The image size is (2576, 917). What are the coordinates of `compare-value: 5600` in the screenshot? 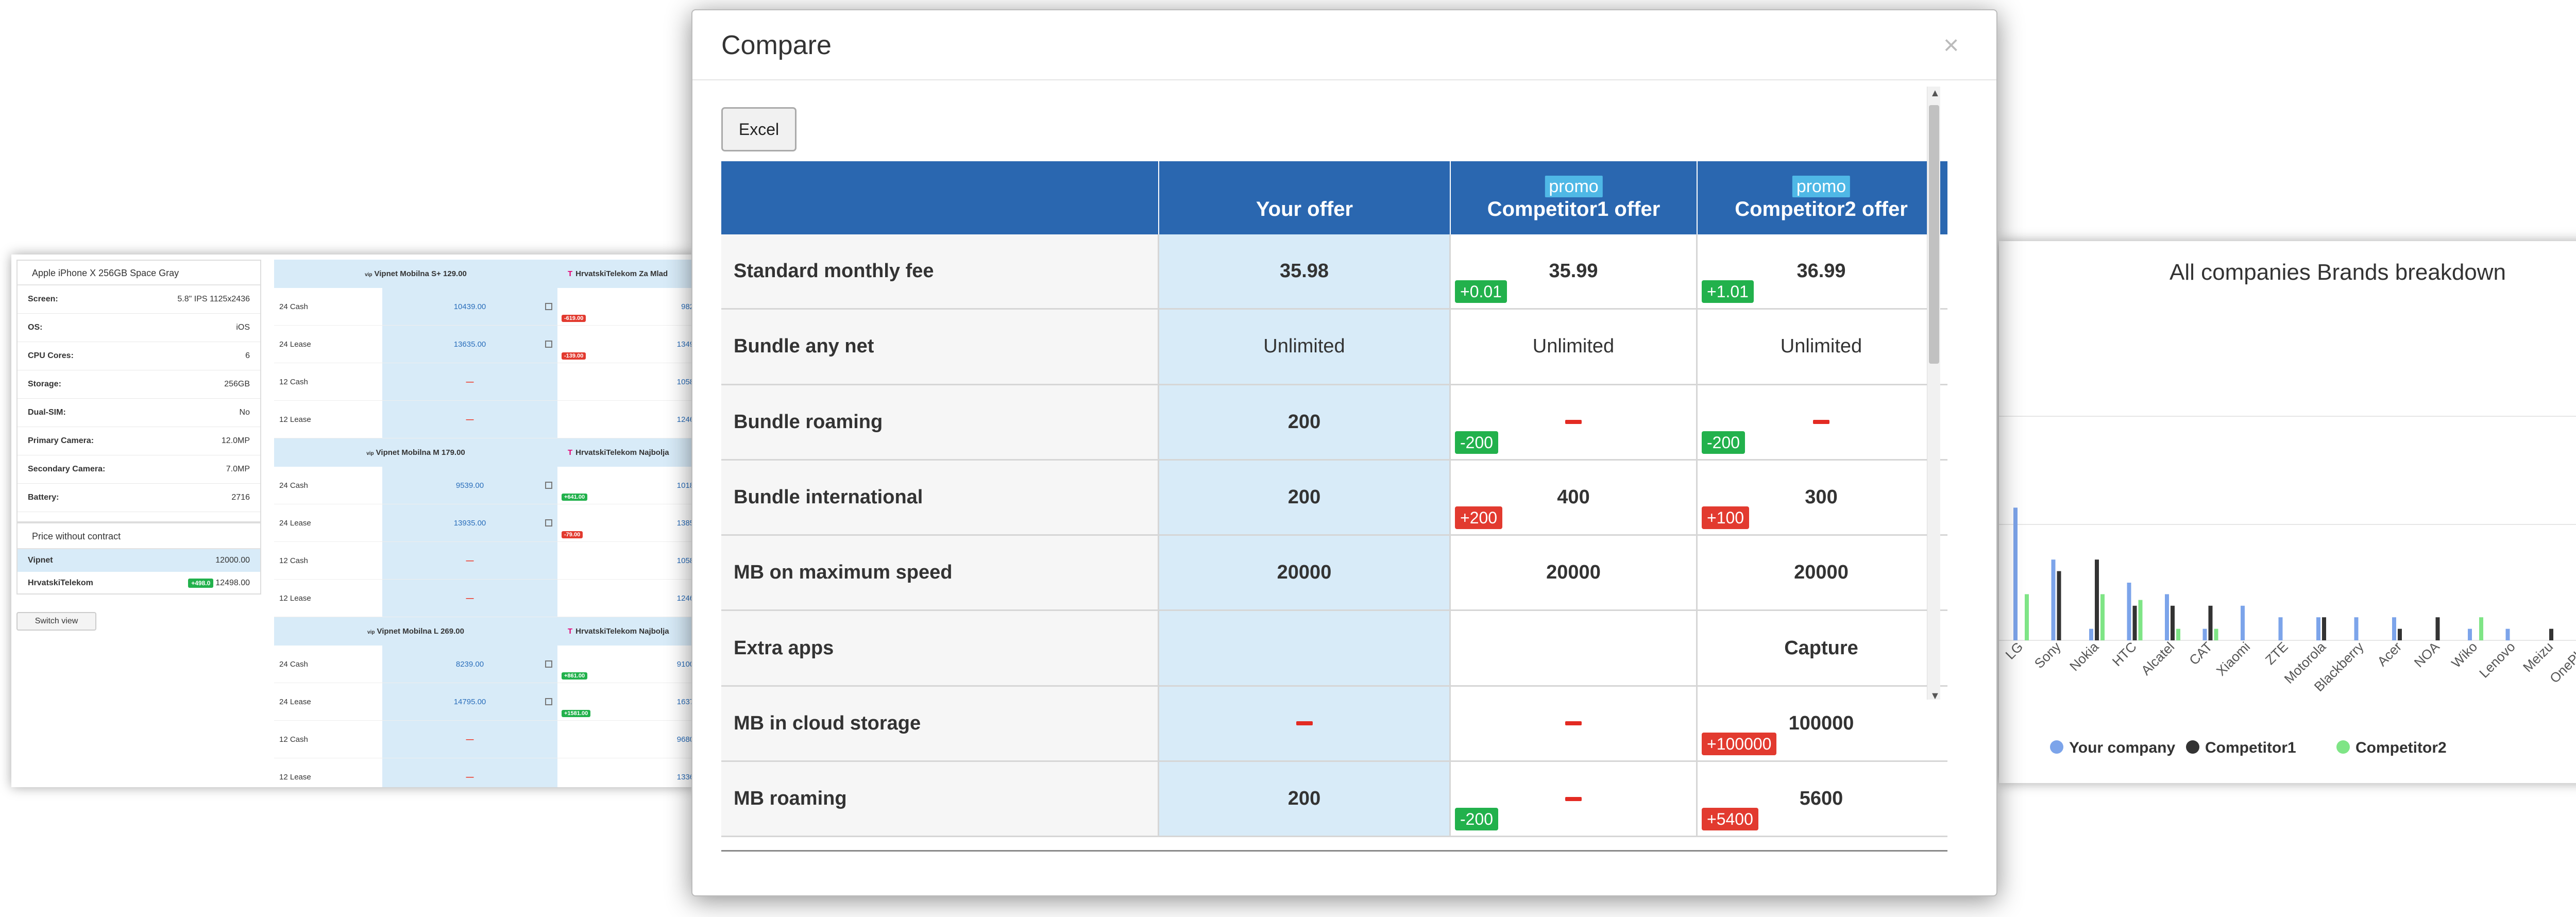 It's located at (1821, 799).